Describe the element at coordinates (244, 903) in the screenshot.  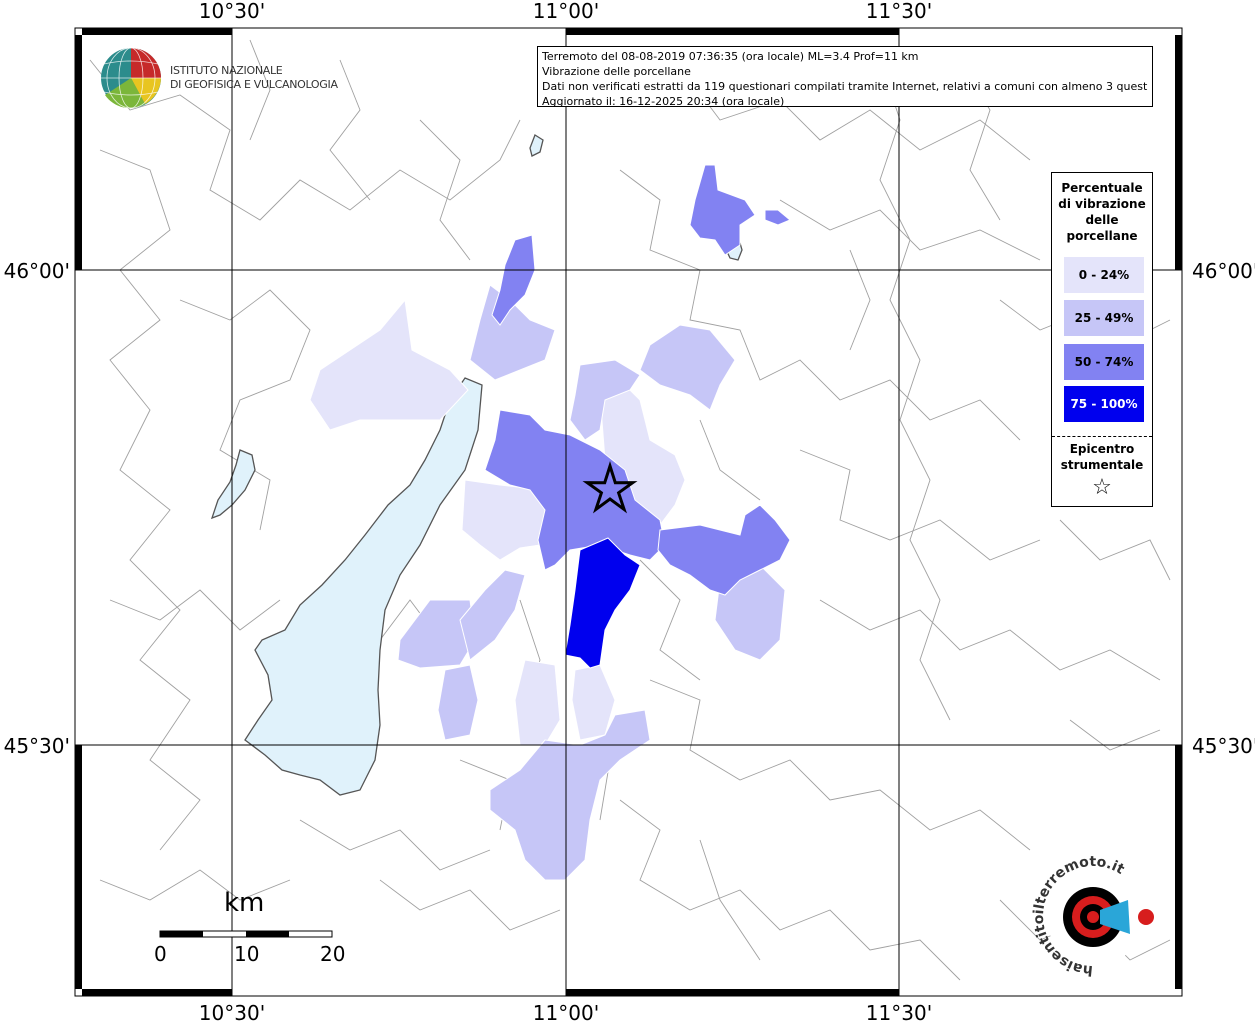
I see `scale-unit: km` at that location.